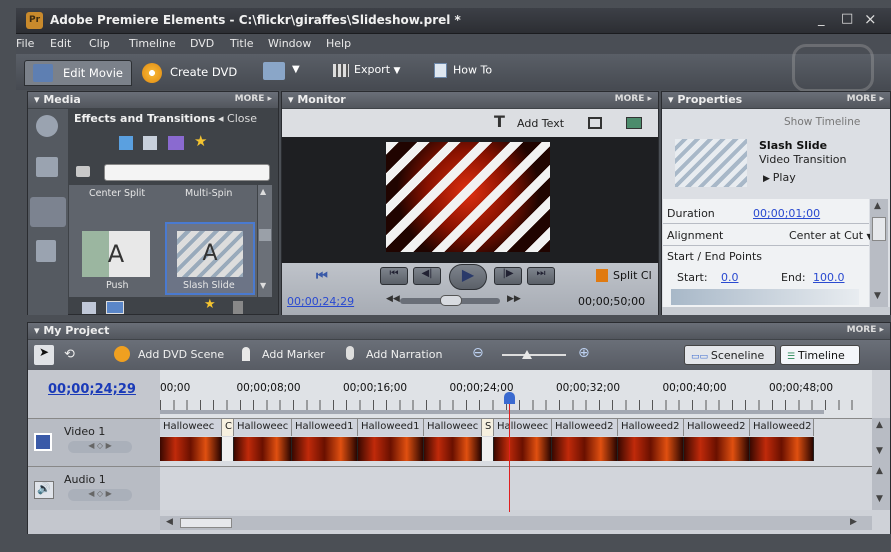 Image resolution: width=891 pixels, height=552 pixels. What do you see at coordinates (116, 254) in the screenshot?
I see `push-thumbnail: A` at bounding box center [116, 254].